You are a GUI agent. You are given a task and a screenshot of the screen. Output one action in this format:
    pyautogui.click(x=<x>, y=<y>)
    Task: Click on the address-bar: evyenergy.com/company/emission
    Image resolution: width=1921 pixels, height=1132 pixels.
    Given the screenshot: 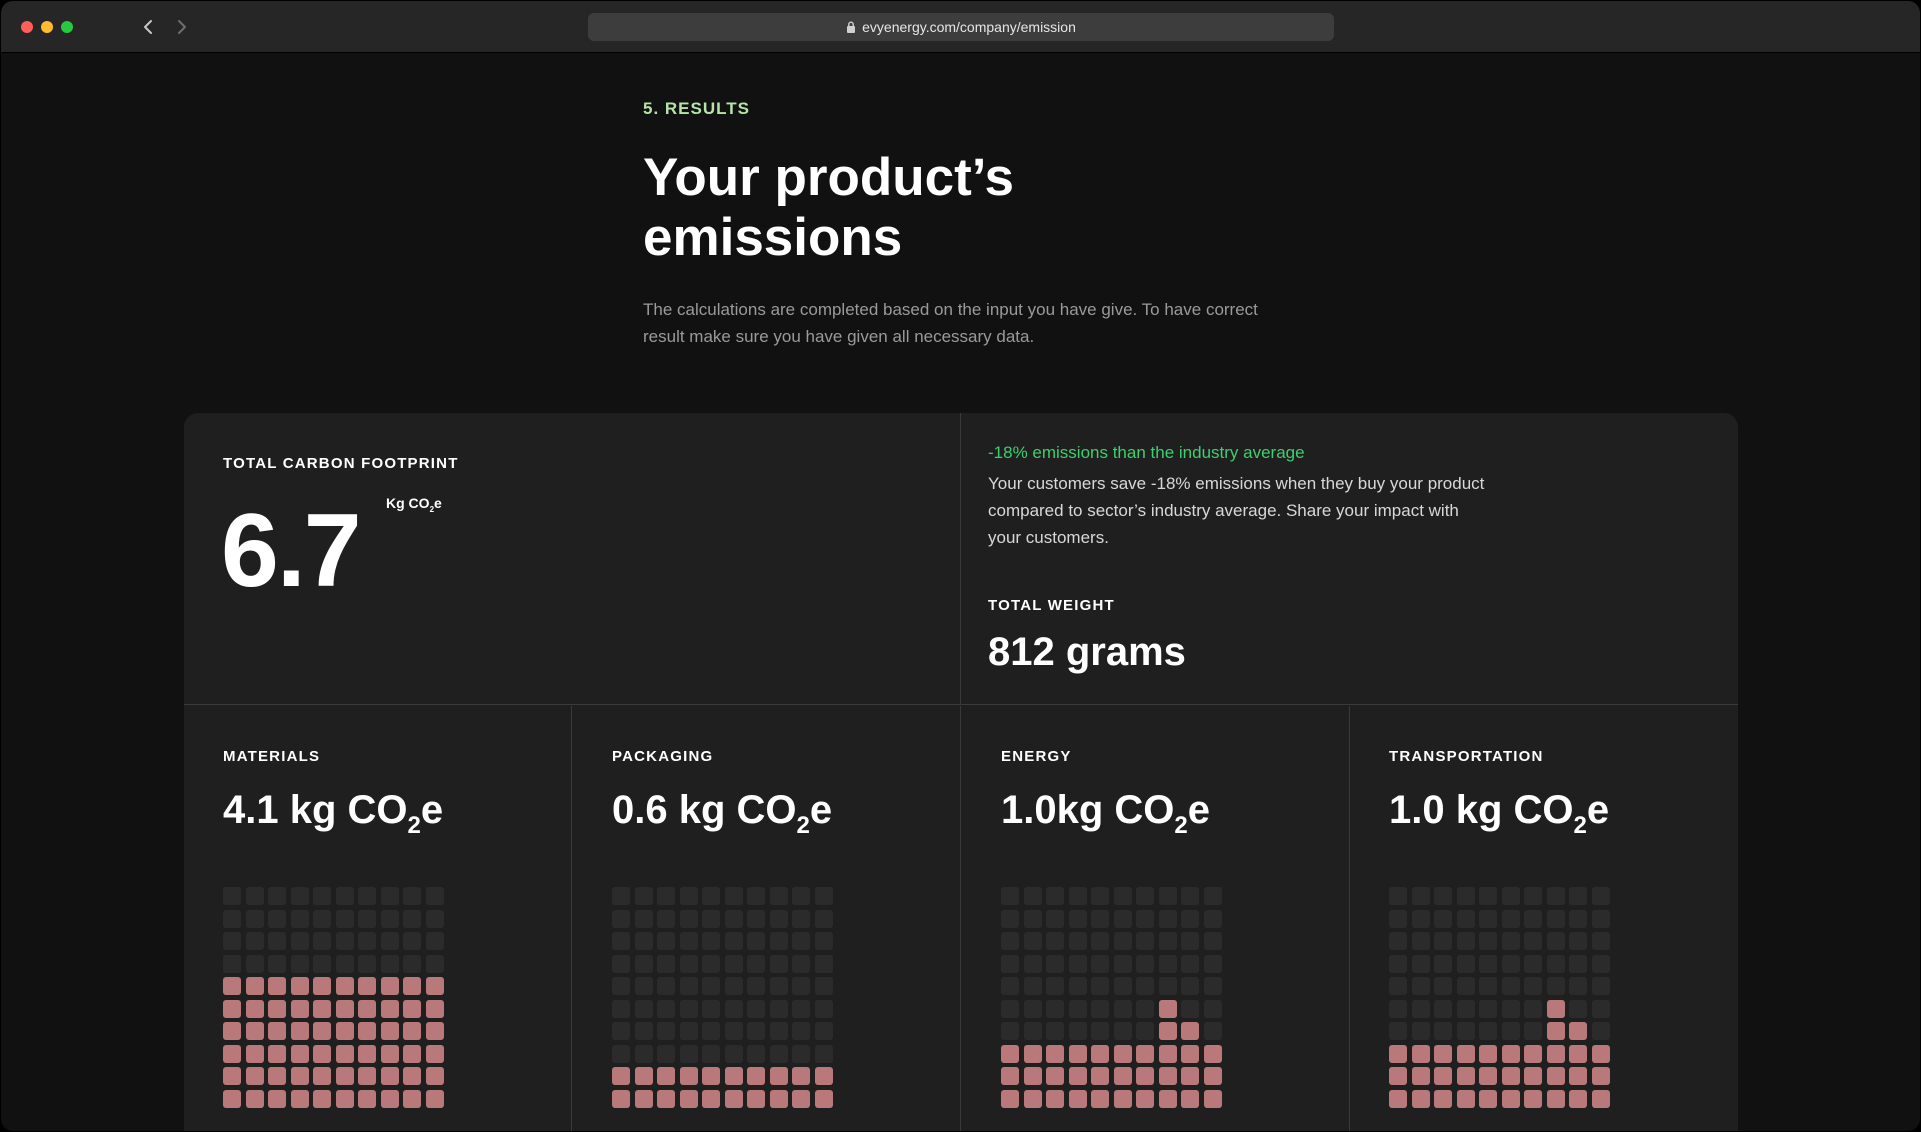 What is the action you would take?
    pyautogui.click(x=961, y=27)
    